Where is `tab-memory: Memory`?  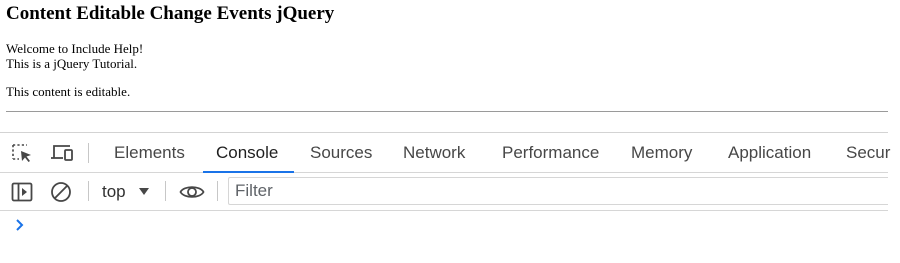 tab-memory: Memory is located at coordinates (661, 152).